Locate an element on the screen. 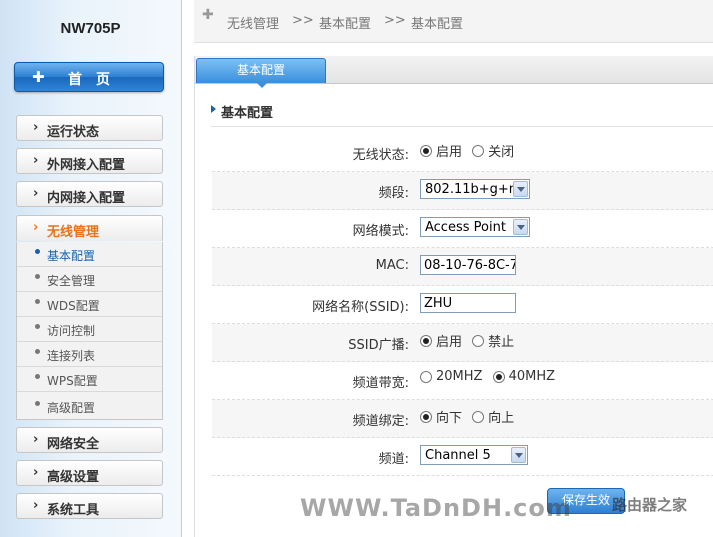 This screenshot has width=713, height=537. bandwidth-40mhz-radio is located at coordinates (498, 376).